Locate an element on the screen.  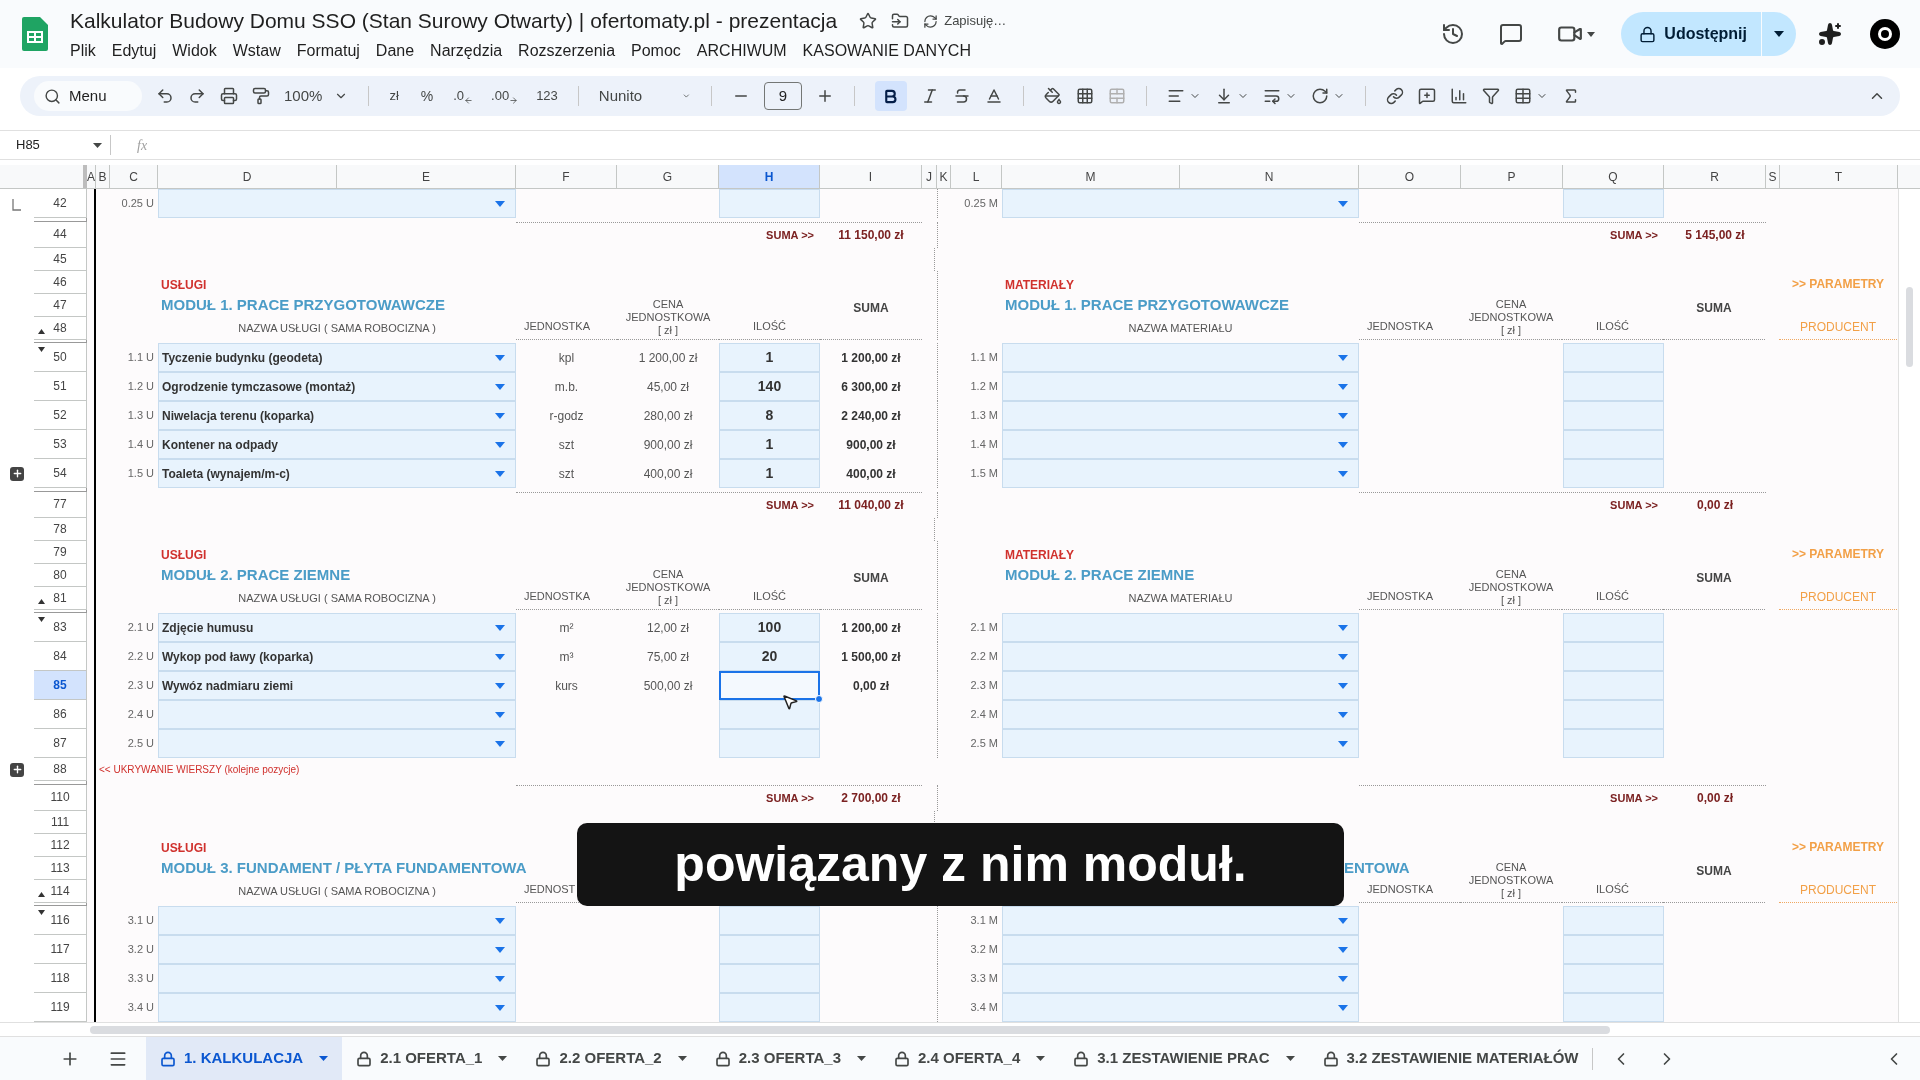
column-header: L is located at coordinates (976, 176).